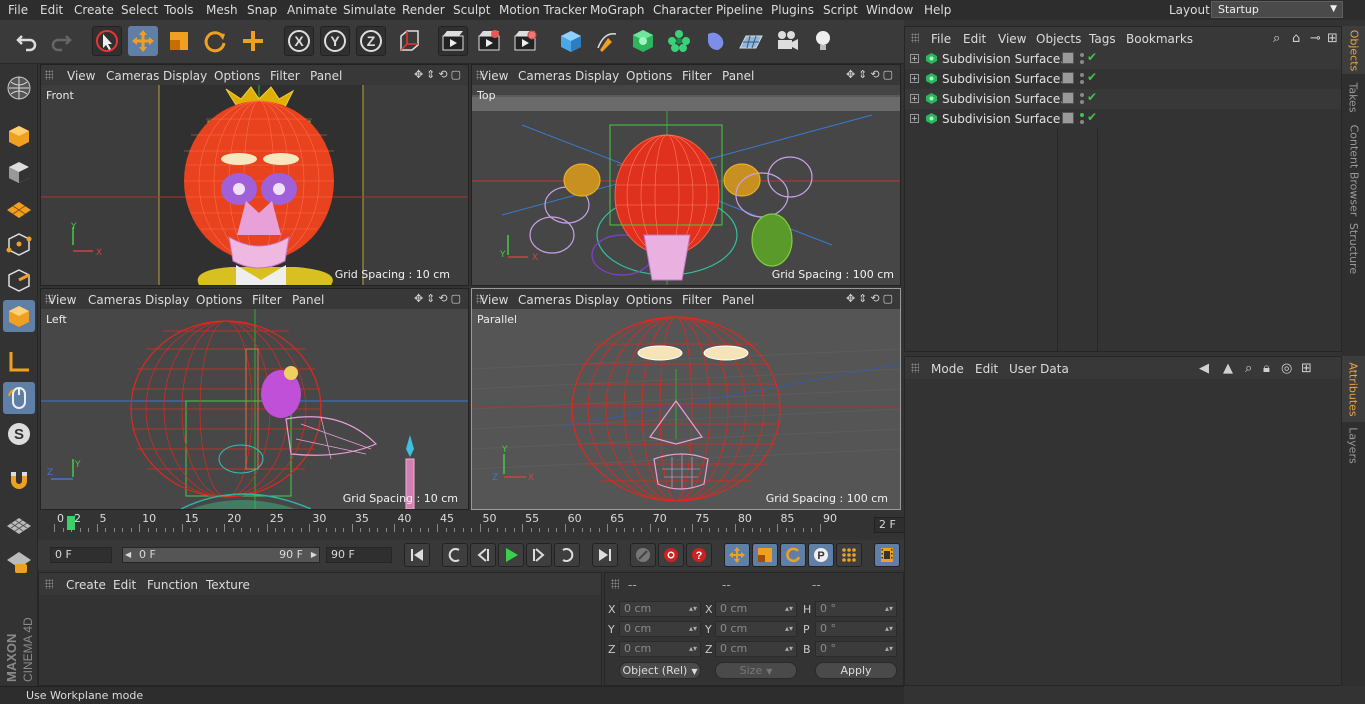  Describe the element at coordinates (19, 136) in the screenshot. I see `model-mode-button` at that location.